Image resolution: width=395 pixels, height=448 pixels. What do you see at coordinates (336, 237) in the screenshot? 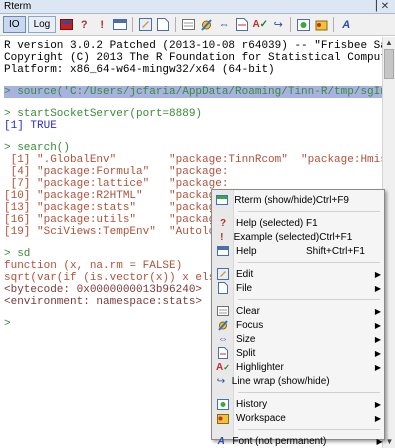
I see `menu-item-shortcut: Ctrl+F1` at bounding box center [336, 237].